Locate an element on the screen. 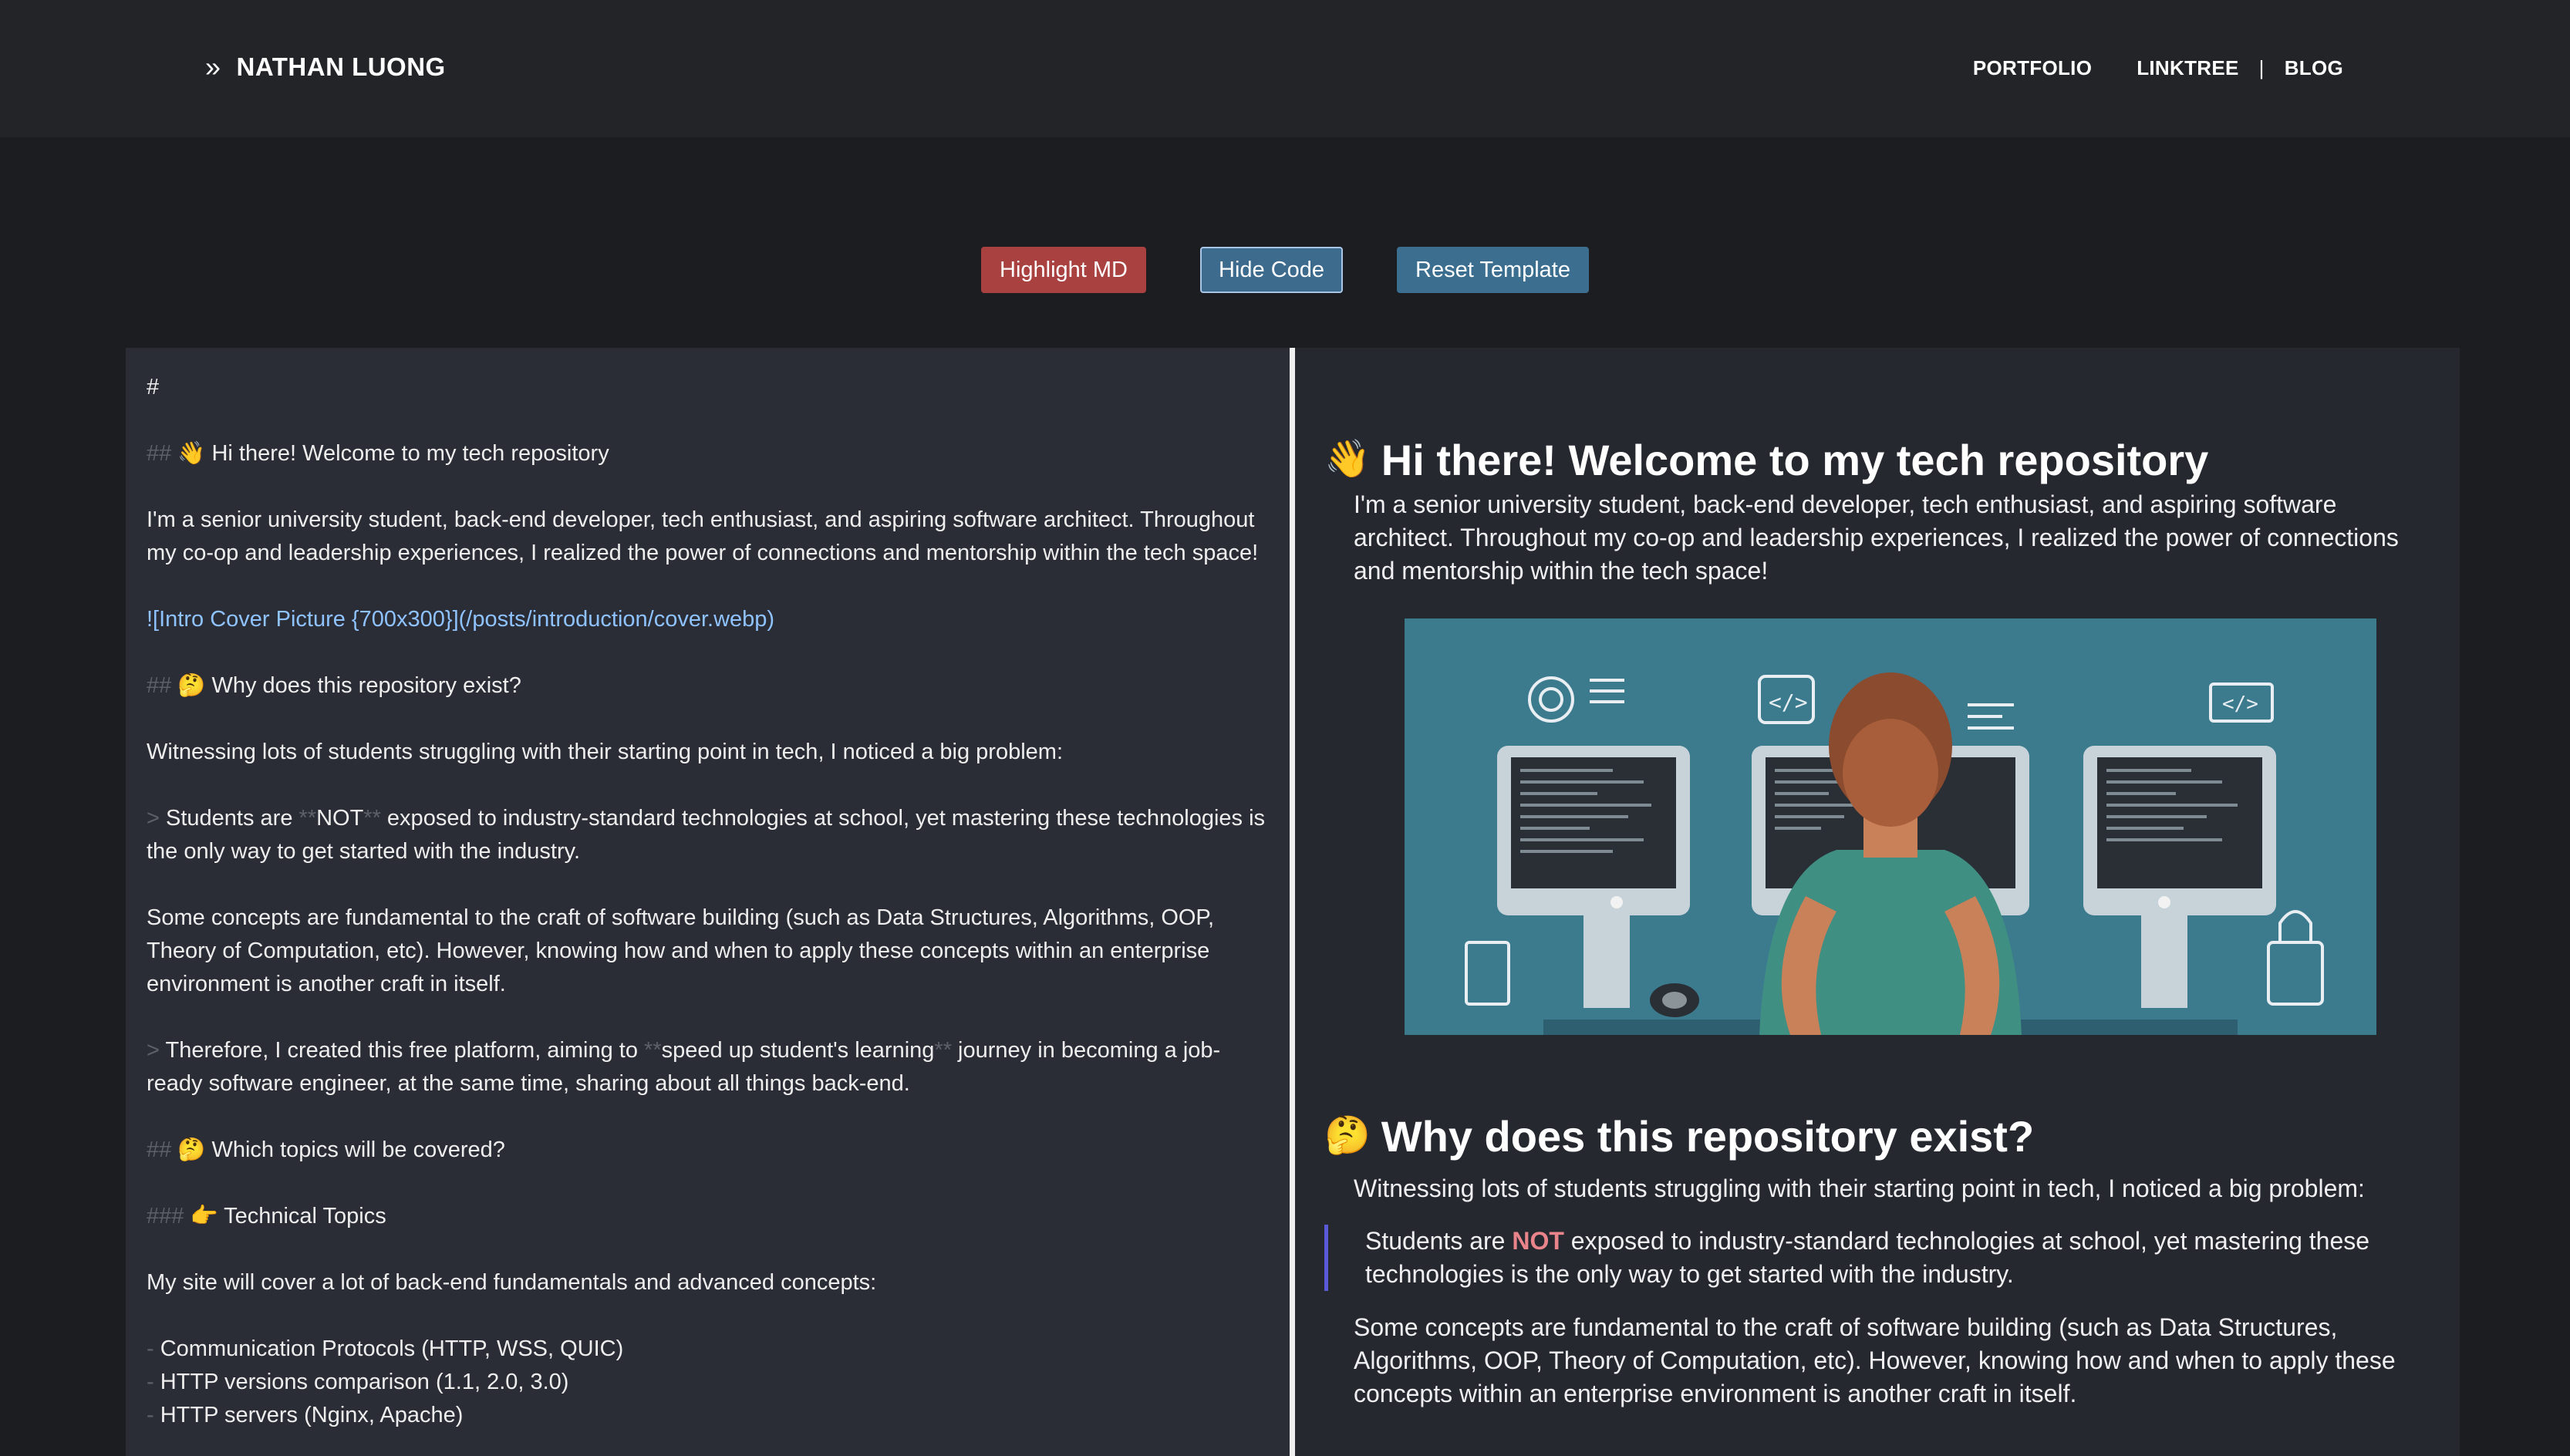 This screenshot has height=1456, width=2570. nav-linktree-link: LINKTREE is located at coordinates (2187, 68).